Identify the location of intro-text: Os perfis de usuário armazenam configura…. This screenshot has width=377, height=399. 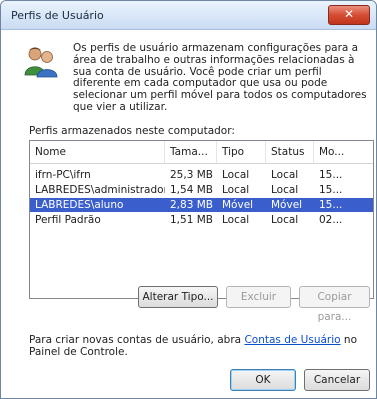
(220, 77).